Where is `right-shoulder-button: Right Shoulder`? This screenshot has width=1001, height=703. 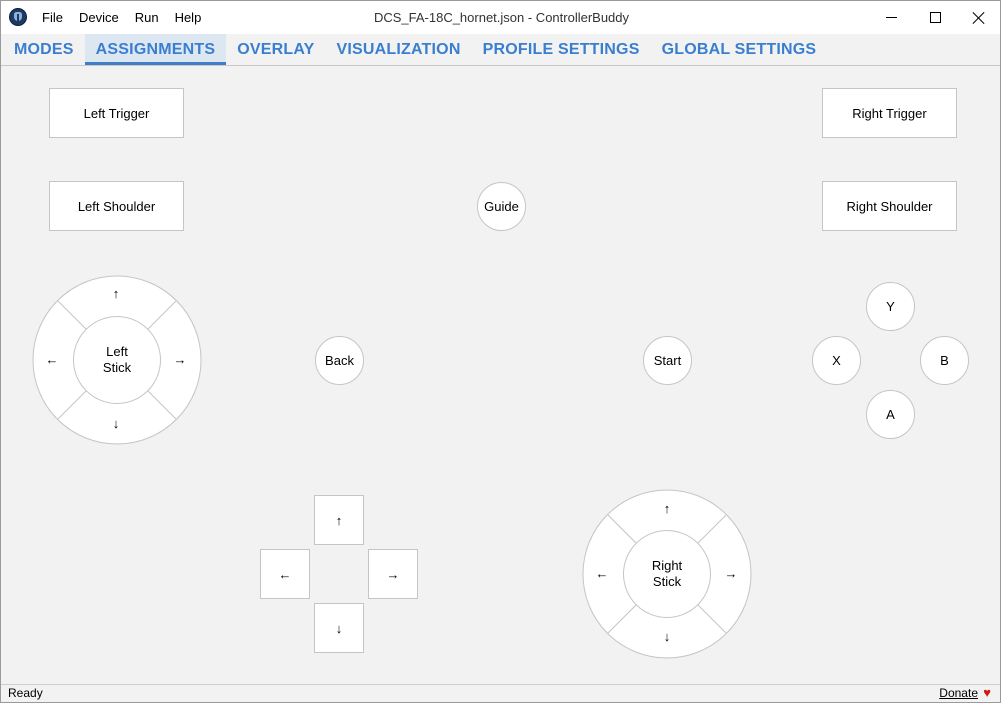 right-shoulder-button: Right Shoulder is located at coordinates (889, 206).